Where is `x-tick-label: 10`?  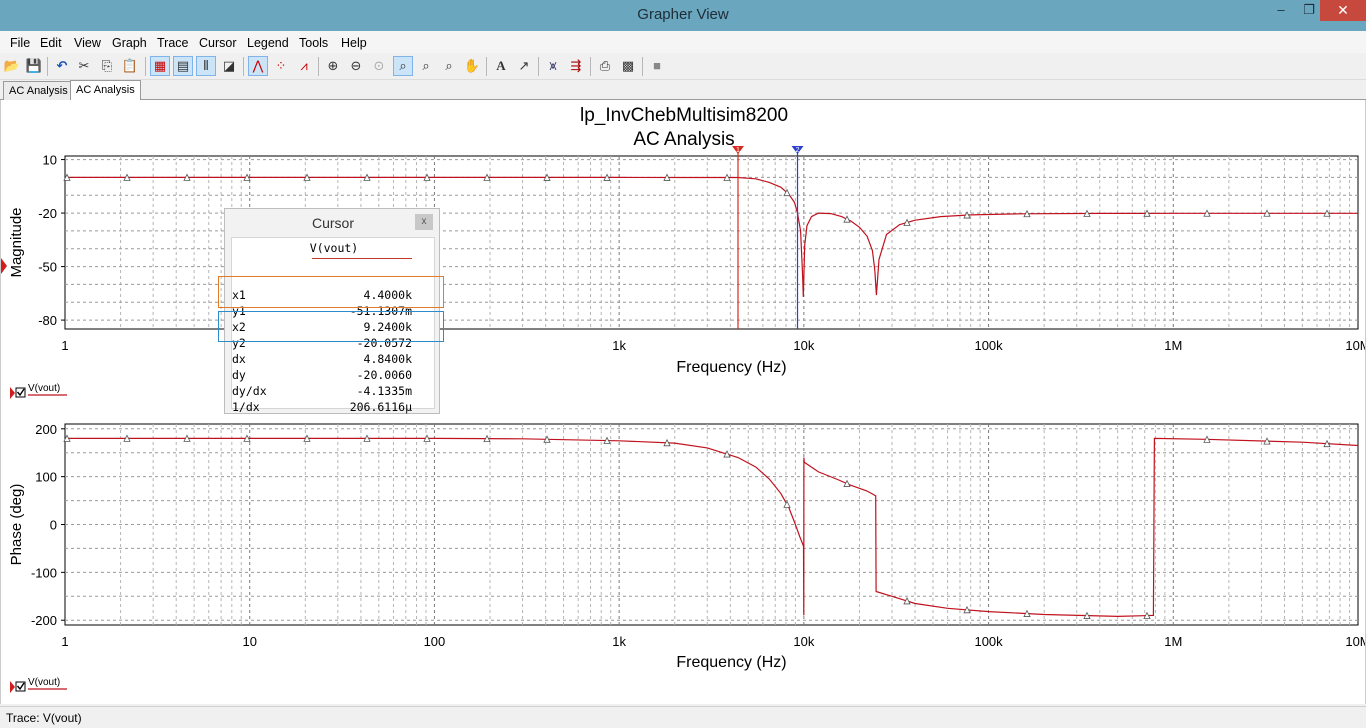
x-tick-label: 10 is located at coordinates (249, 641).